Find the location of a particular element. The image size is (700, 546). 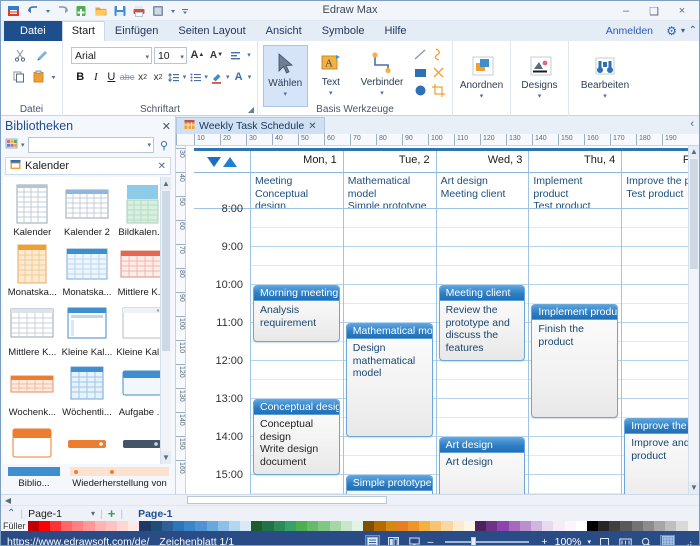

bullet-list-button is located at coordinates (195, 77).